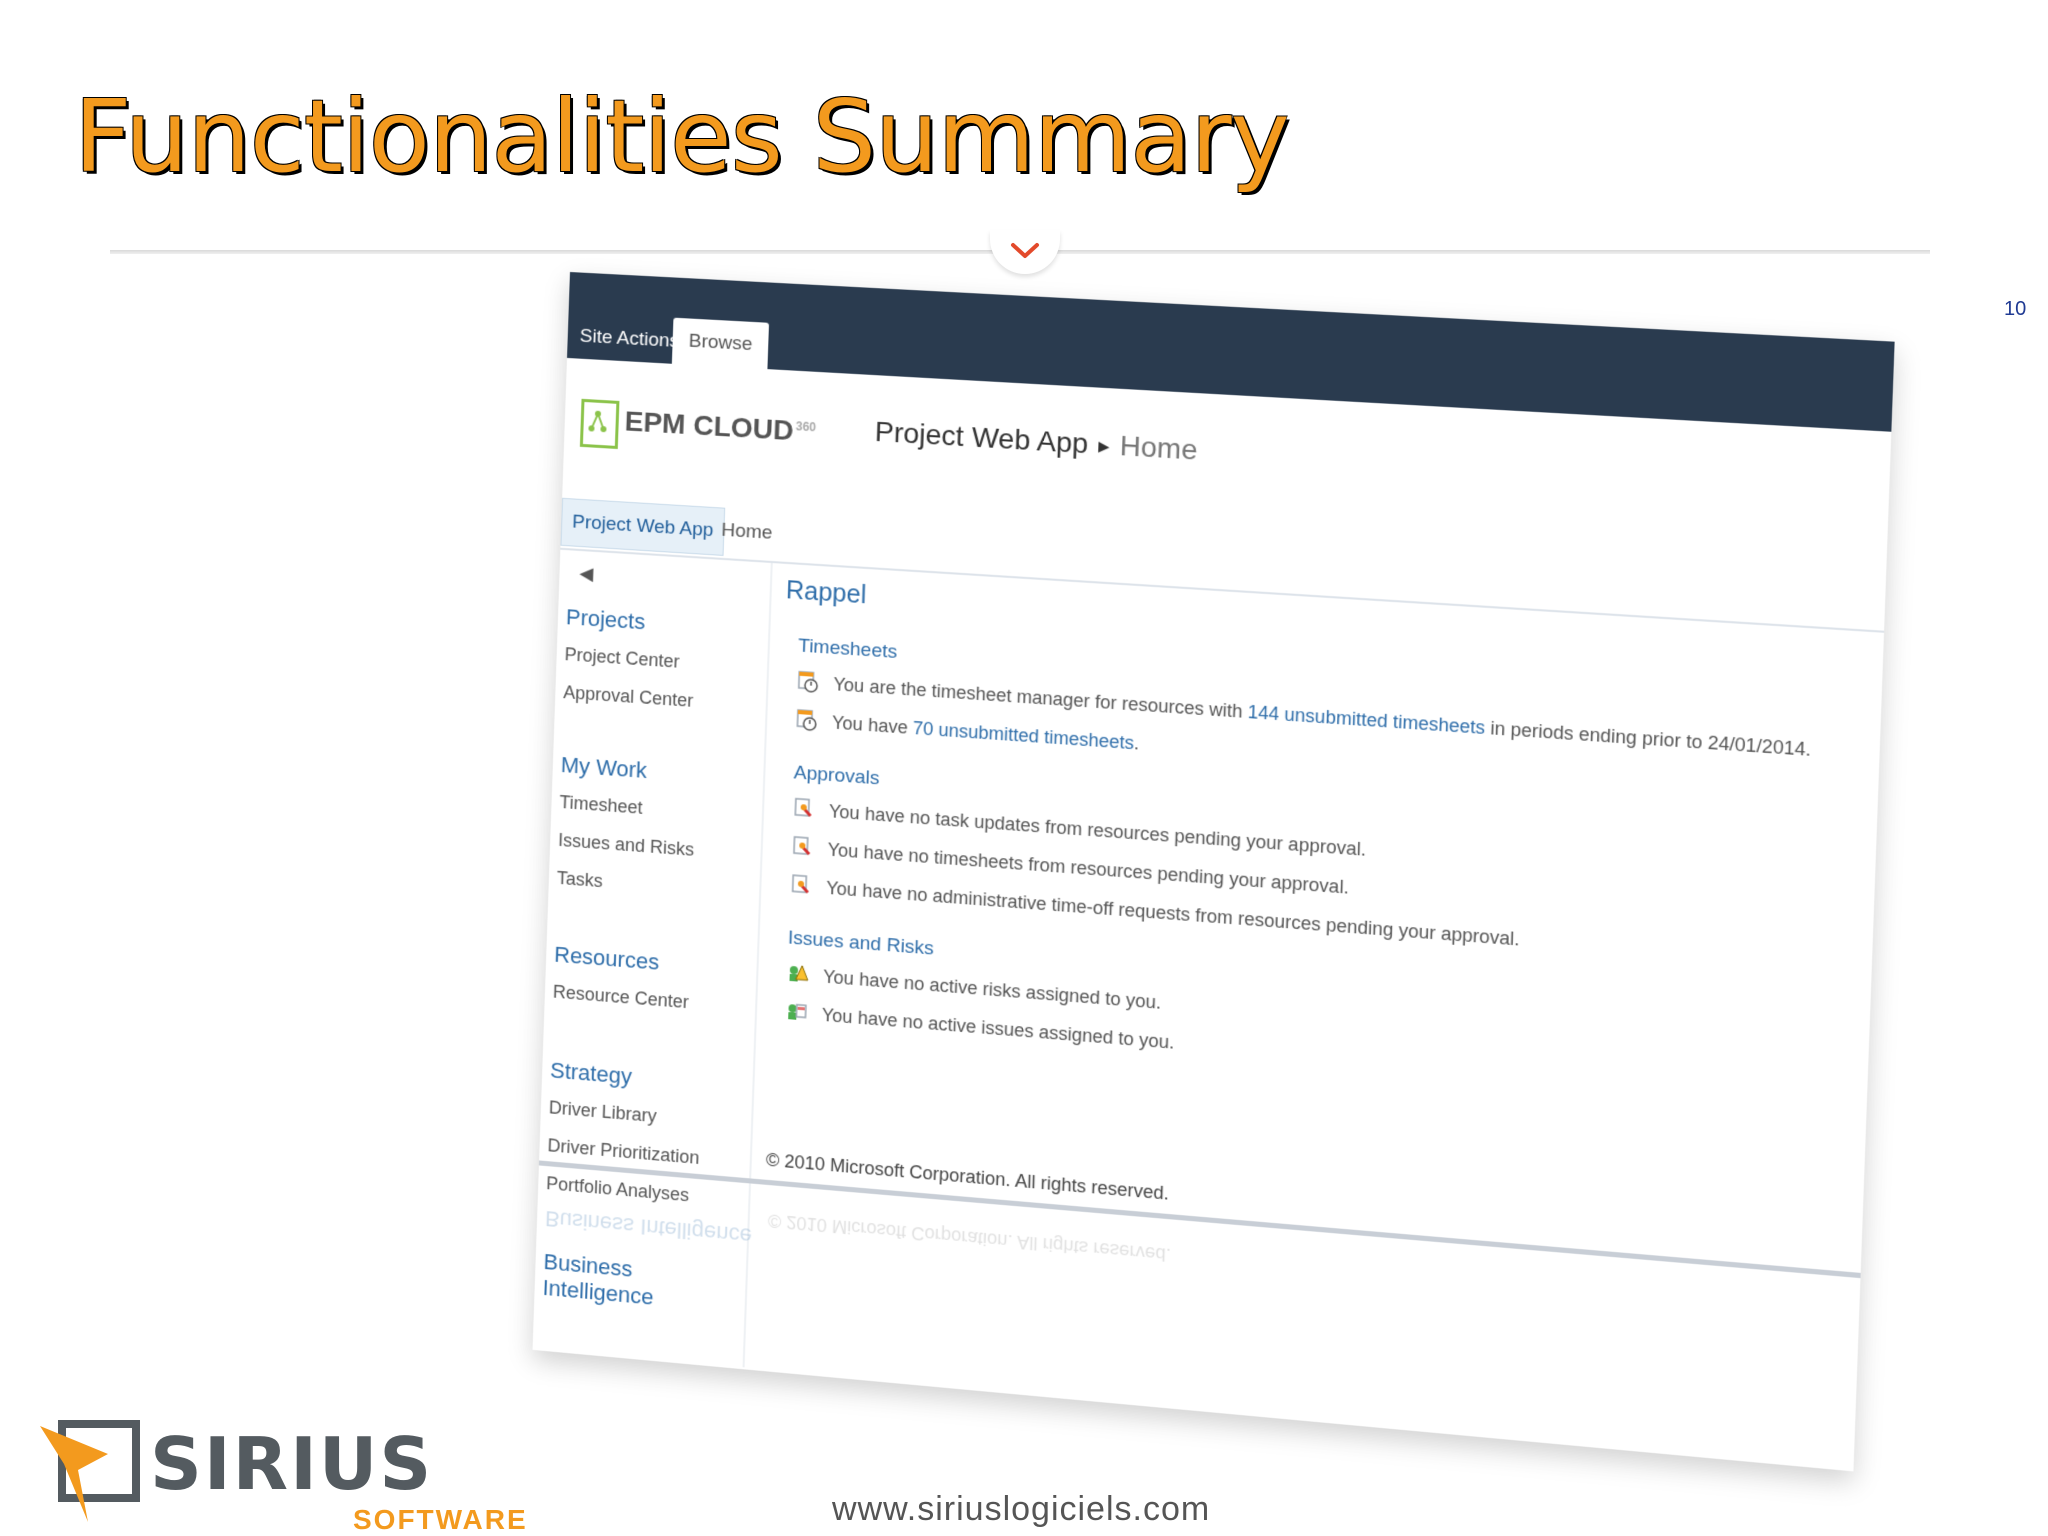 The width and height of the screenshot is (2048, 1536). Describe the element at coordinates (981, 438) in the screenshot. I see `breadcrumb-site: Project Web App` at that location.